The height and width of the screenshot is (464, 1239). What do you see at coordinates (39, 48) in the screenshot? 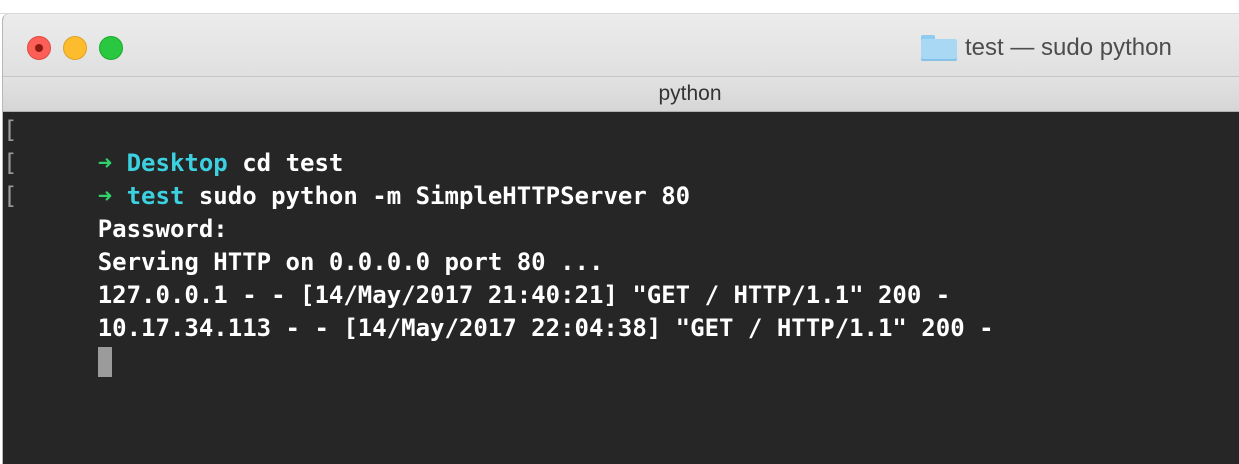
I see `close-button` at bounding box center [39, 48].